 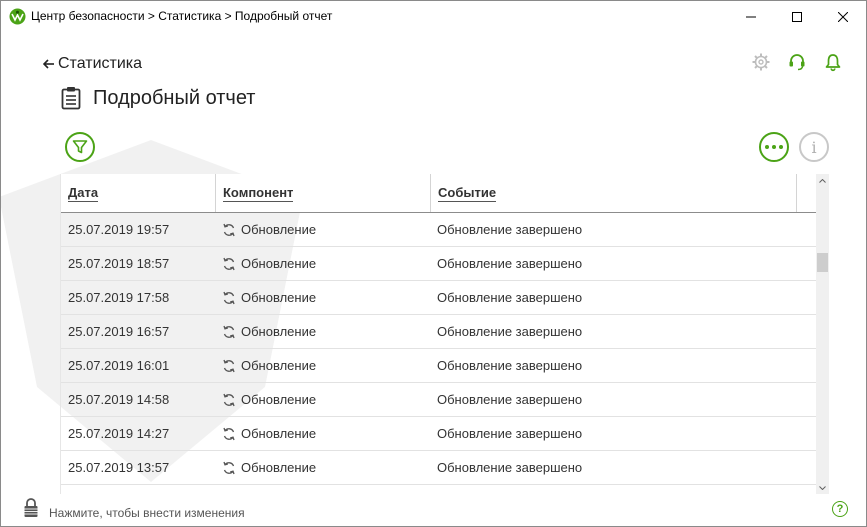 I want to click on minimize-icon, so click(x=751, y=16).